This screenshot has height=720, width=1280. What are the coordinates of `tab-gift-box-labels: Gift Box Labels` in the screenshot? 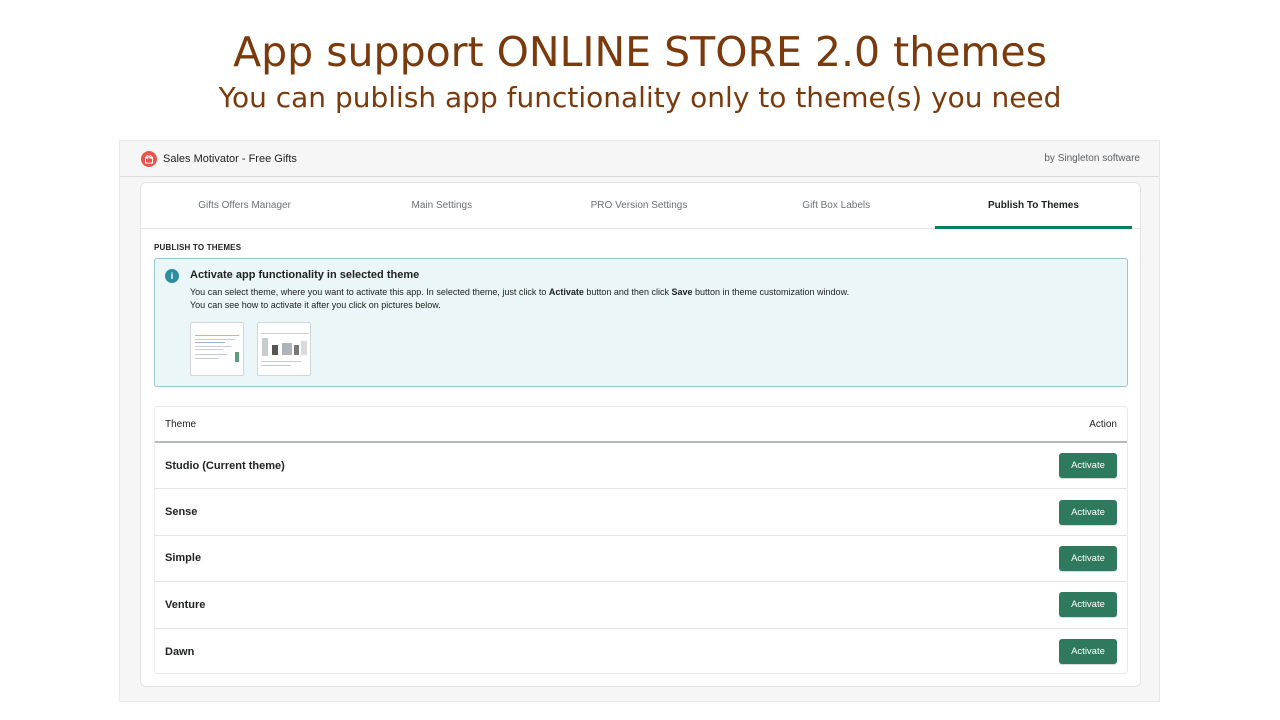 It's located at (836, 205).